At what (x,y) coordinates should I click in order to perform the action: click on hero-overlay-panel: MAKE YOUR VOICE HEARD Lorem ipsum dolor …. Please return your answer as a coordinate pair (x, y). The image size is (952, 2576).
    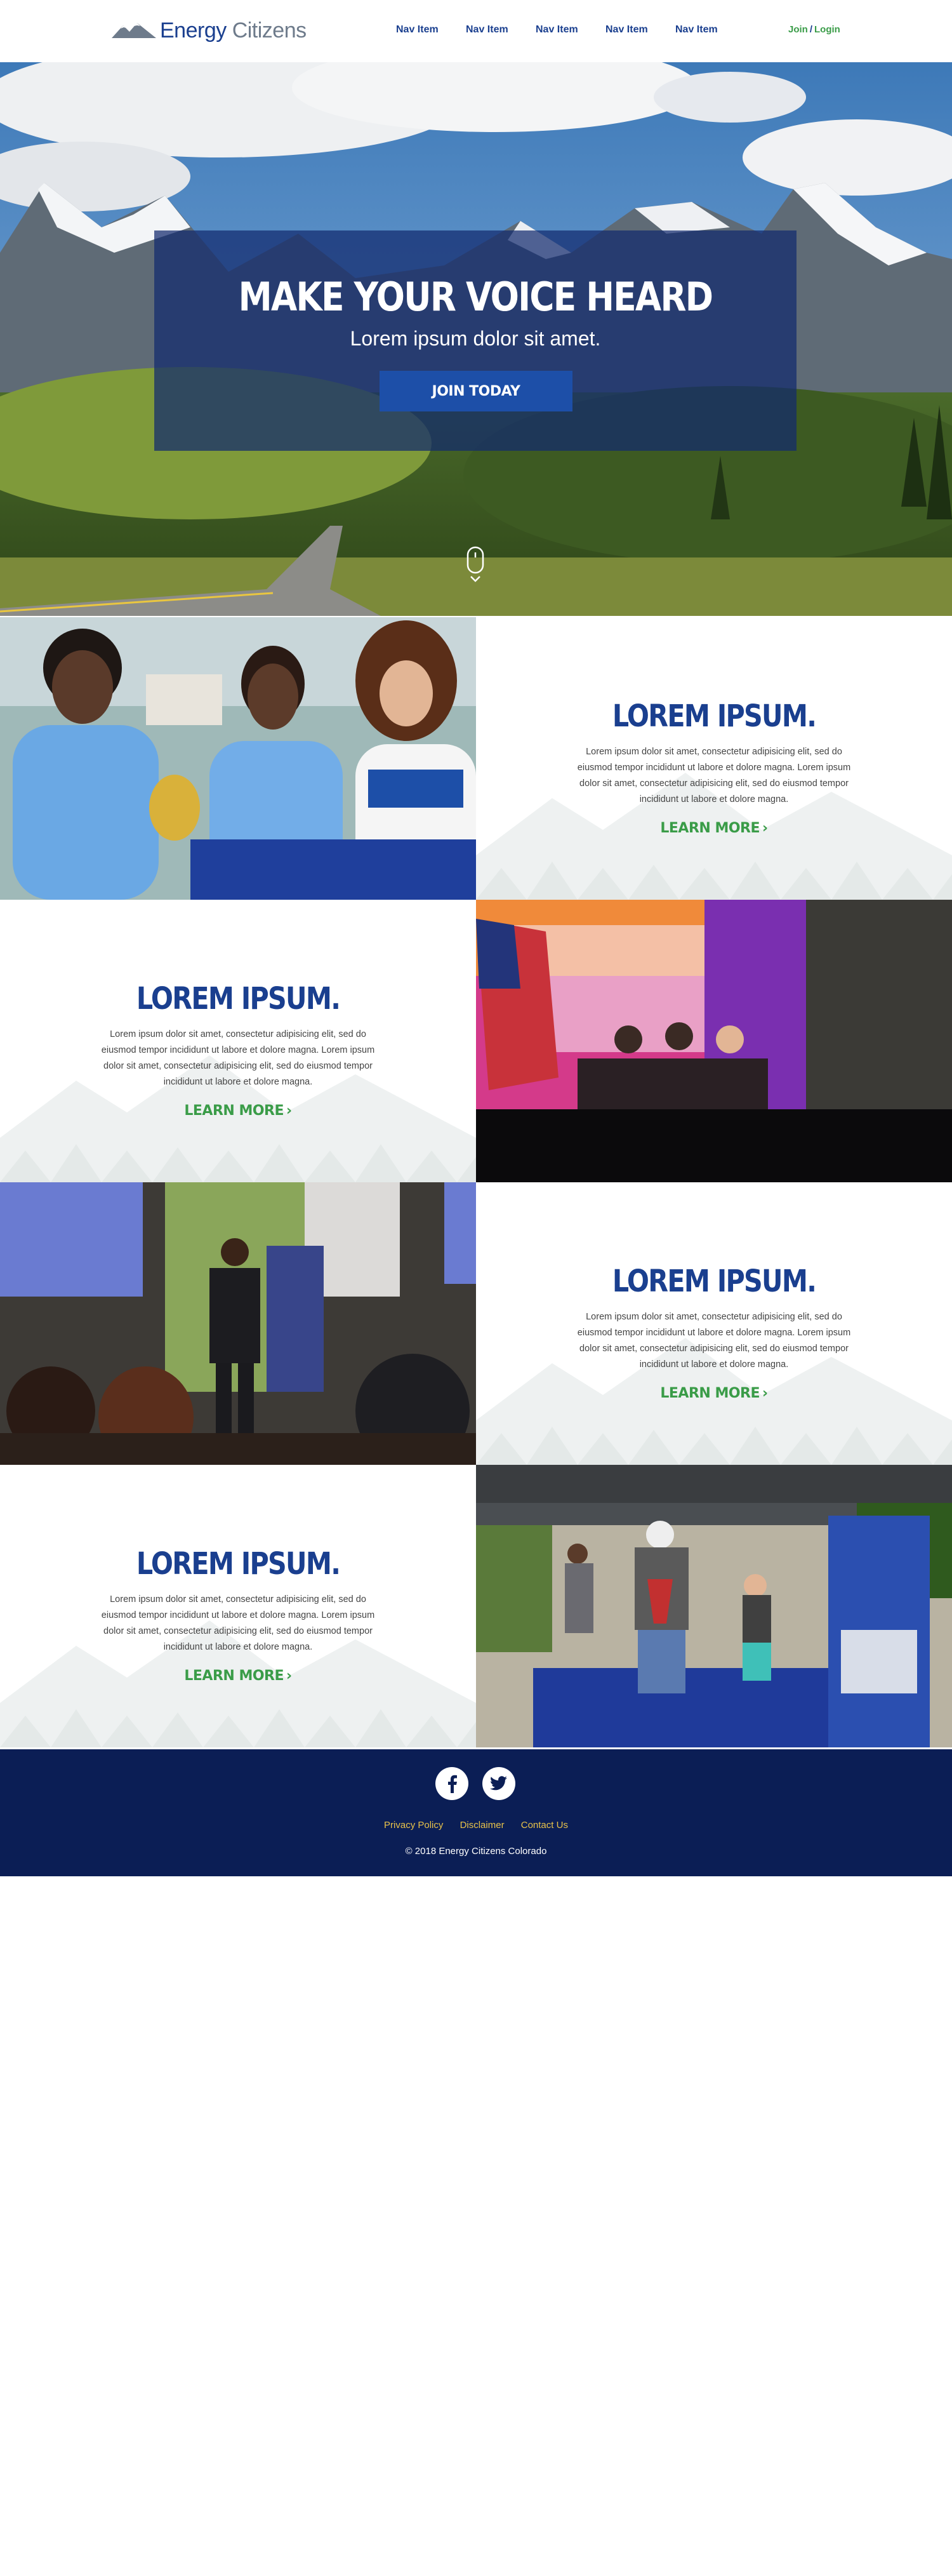
    Looking at the image, I should click on (476, 340).